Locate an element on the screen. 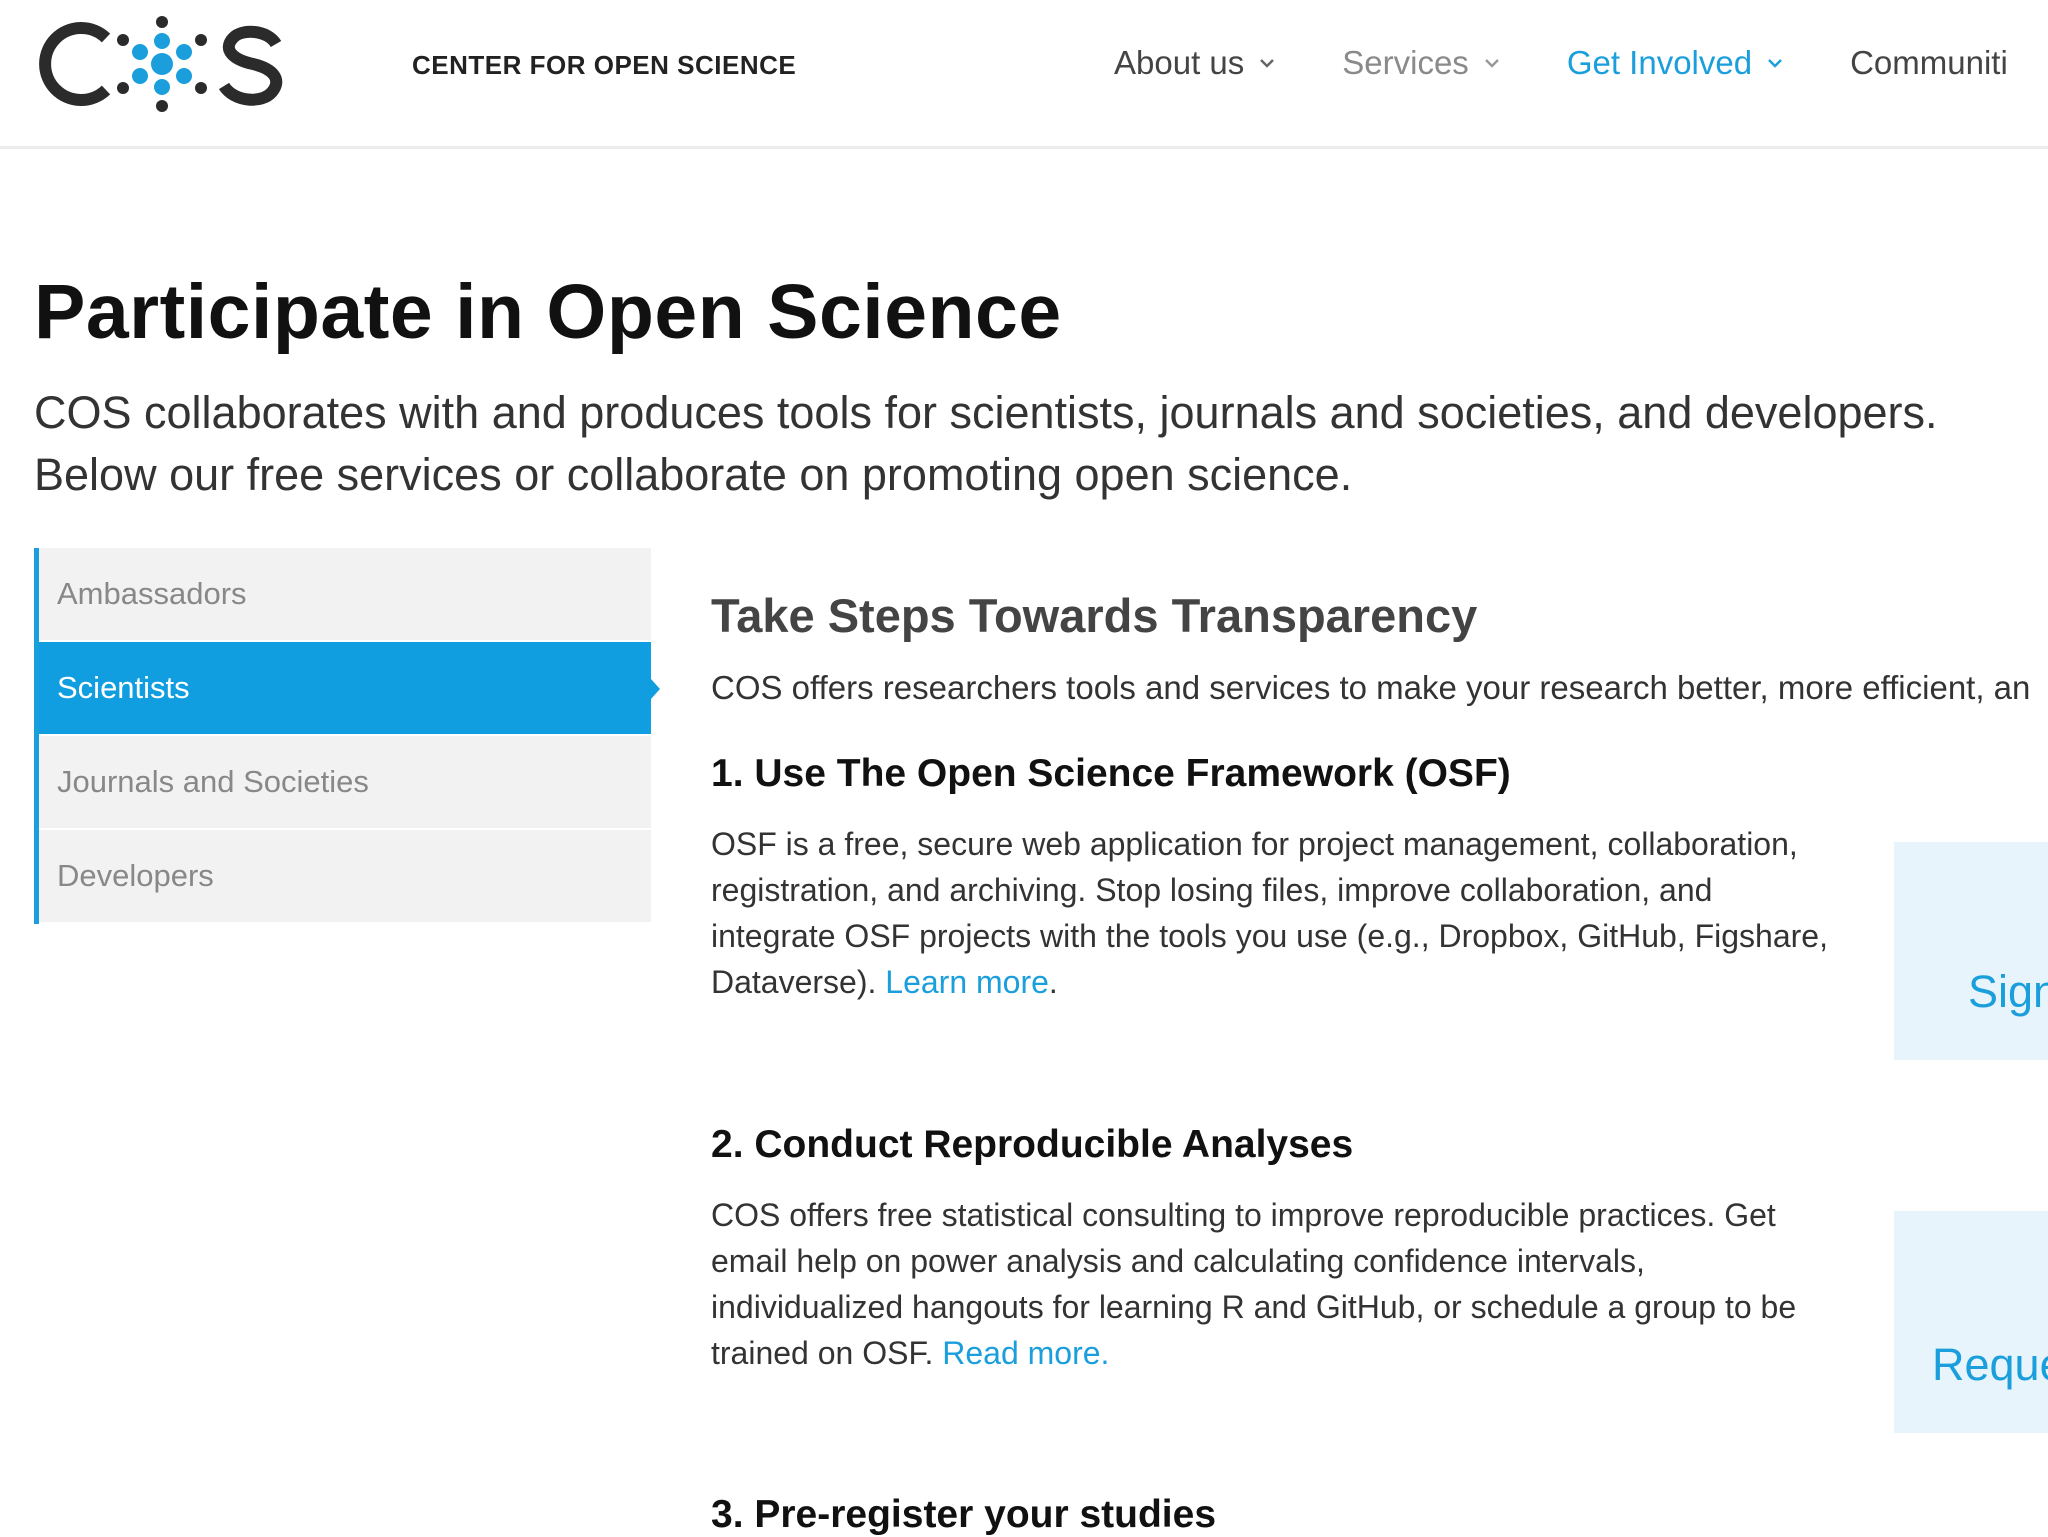  learn-more-link: Learn more is located at coordinates (967, 982).